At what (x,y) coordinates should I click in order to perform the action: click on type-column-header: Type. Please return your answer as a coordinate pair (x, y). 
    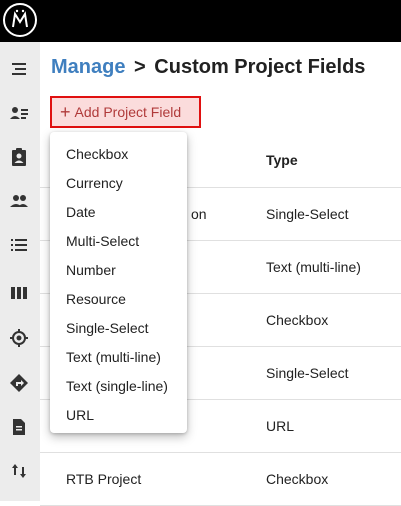
    Looking at the image, I should click on (282, 160).